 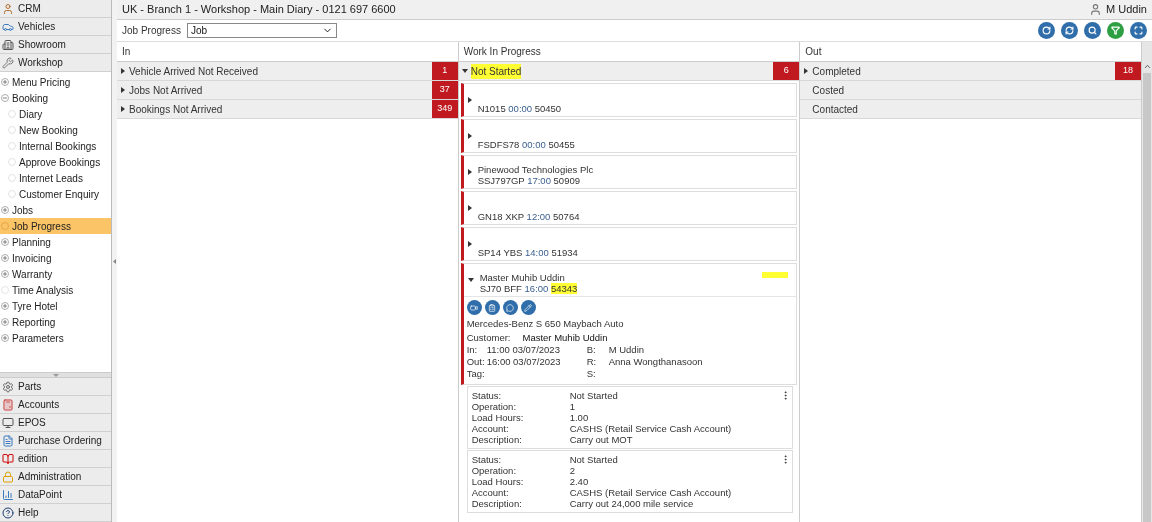 I want to click on module-button: edition, so click(x=55, y=459).